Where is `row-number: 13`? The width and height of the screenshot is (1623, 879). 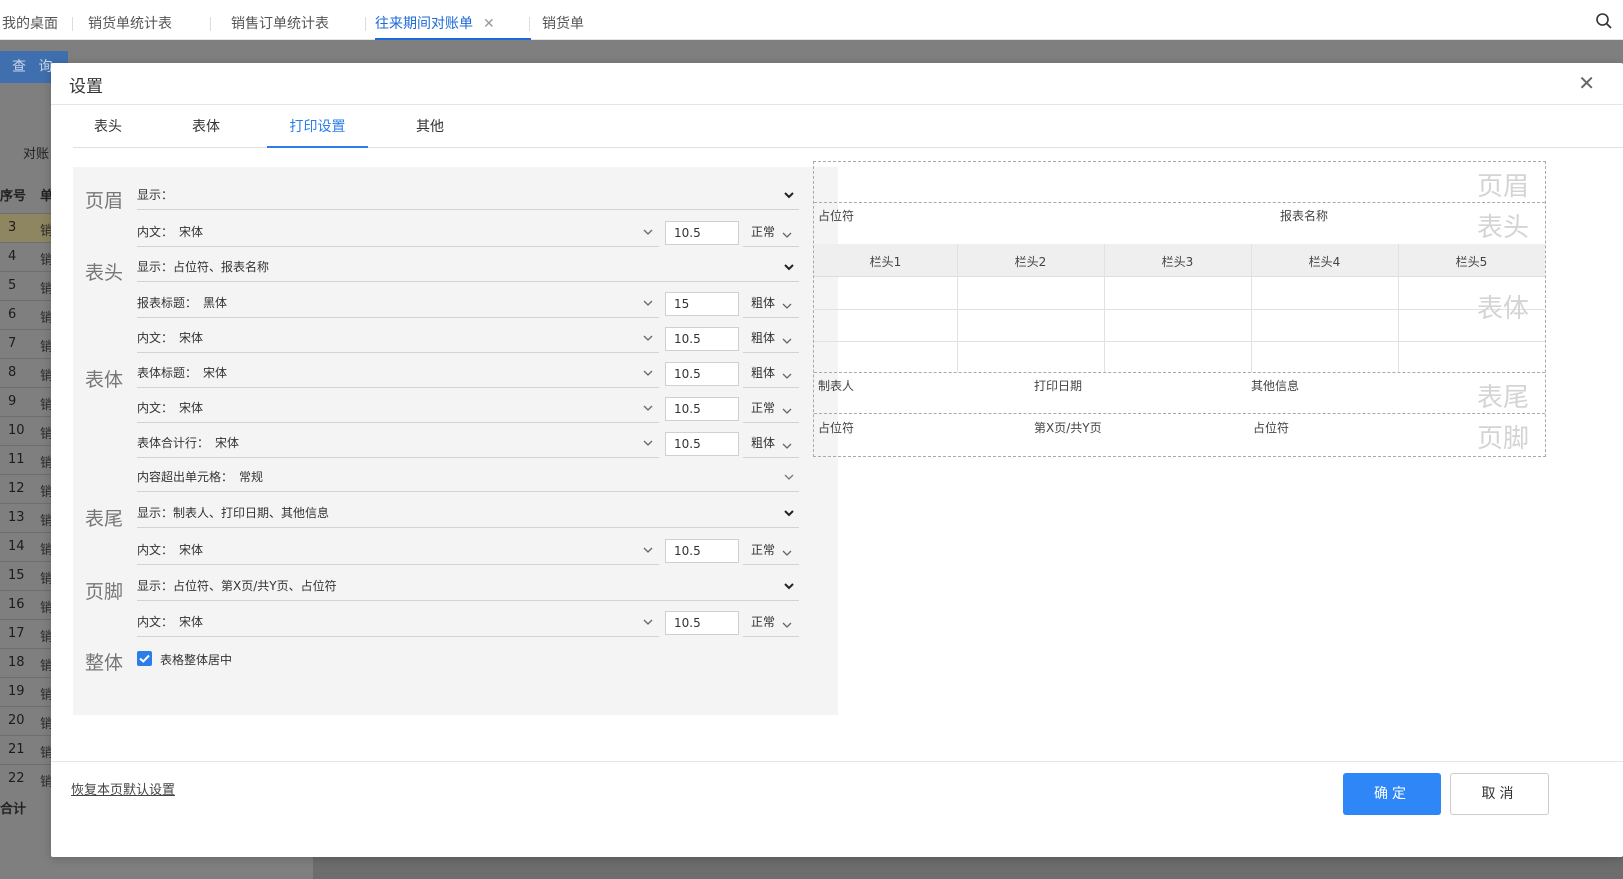
row-number: 13 is located at coordinates (16, 517).